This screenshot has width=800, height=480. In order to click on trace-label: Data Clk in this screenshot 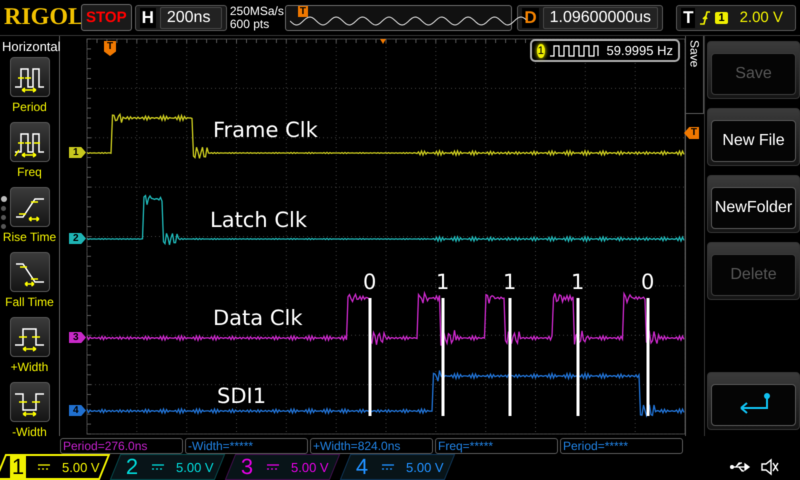, I will do `click(257, 318)`.